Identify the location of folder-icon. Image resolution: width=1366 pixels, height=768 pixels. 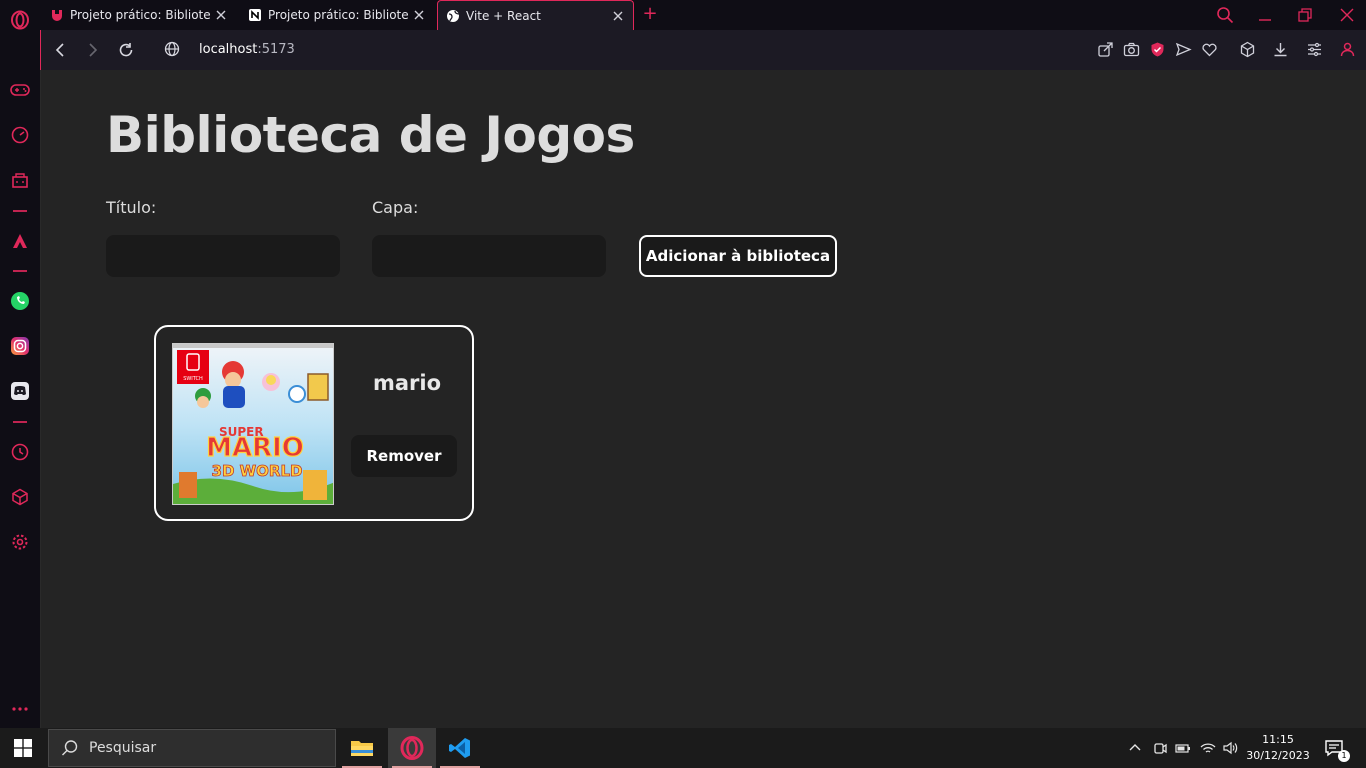
(362, 748).